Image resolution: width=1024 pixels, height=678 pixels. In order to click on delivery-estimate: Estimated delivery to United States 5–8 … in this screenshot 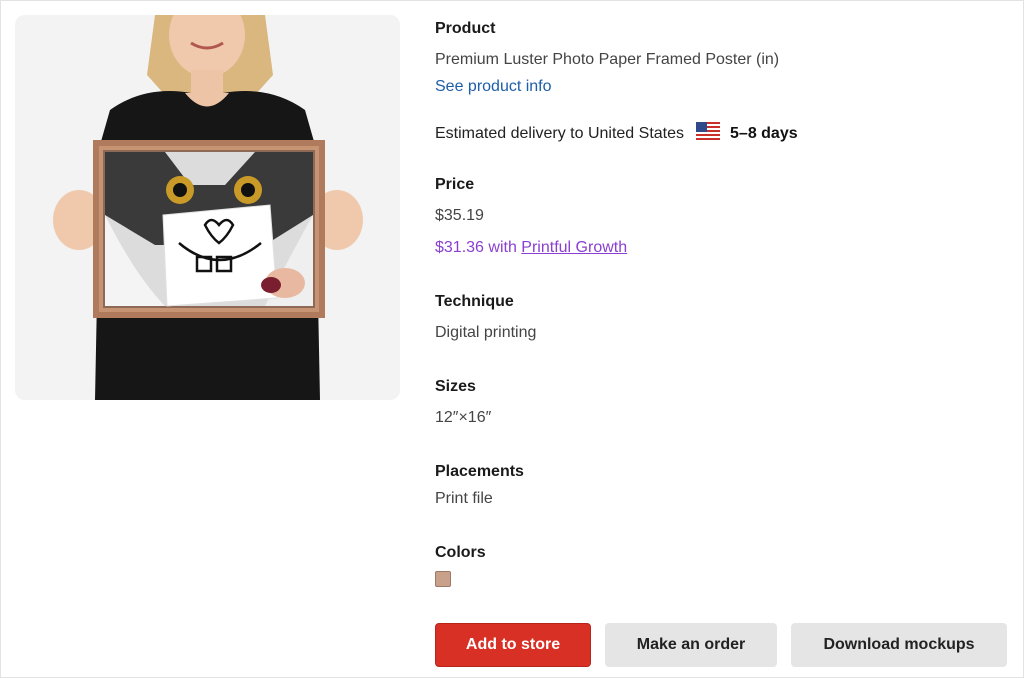, I will do `click(616, 133)`.